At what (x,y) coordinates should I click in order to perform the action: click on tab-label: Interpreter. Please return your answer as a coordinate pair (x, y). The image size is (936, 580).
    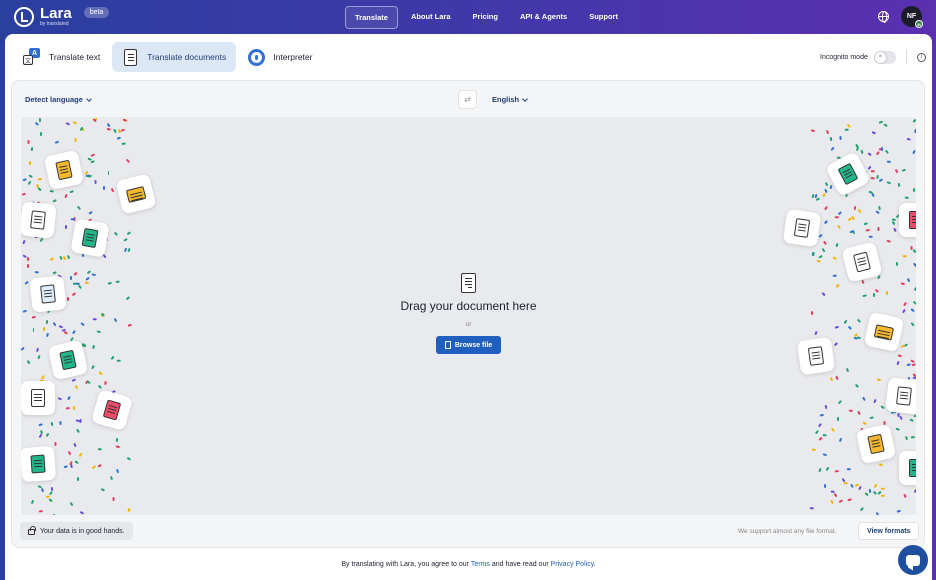
    Looking at the image, I should click on (293, 57).